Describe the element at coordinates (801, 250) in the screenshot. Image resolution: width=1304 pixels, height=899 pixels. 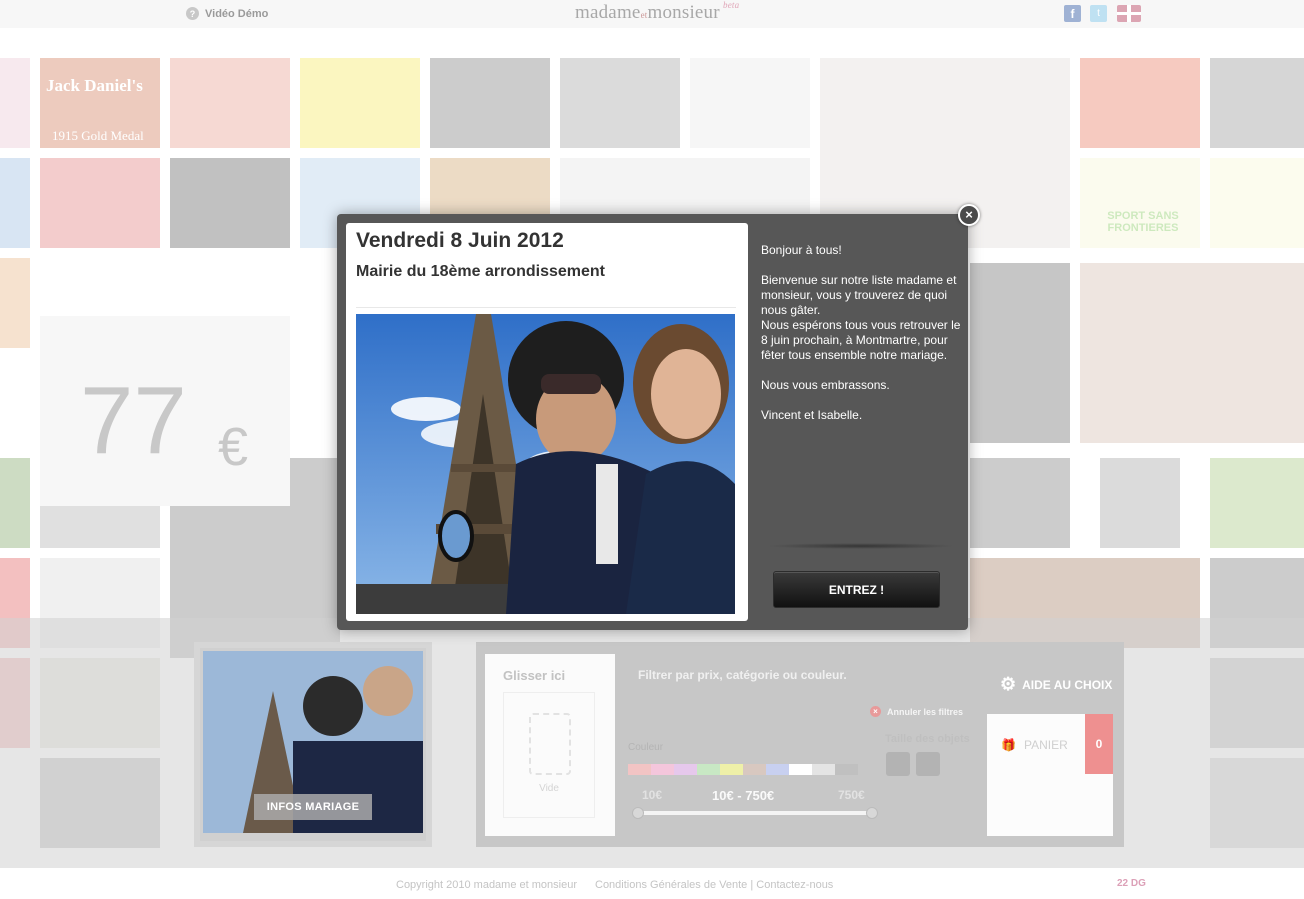
I see `message-greeting: Bonjour à tous!` at that location.